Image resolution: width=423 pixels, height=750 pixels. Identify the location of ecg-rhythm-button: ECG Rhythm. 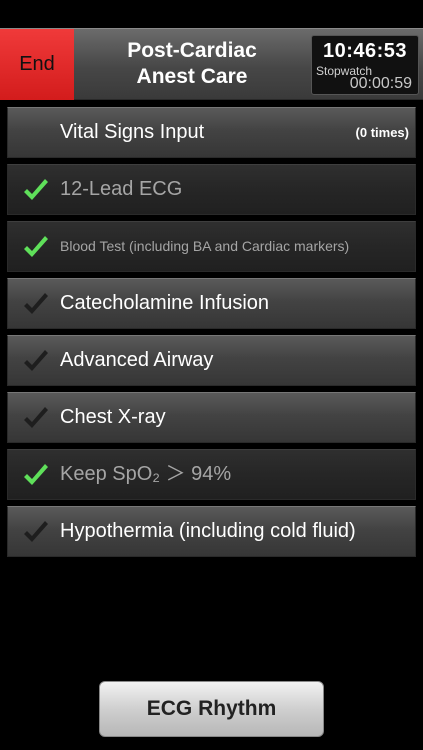
(211, 709).